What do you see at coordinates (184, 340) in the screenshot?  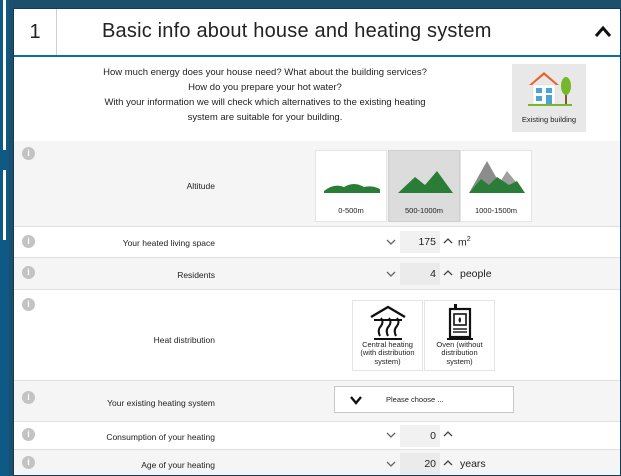 I see `heat-distribution-label: Heat distribution` at bounding box center [184, 340].